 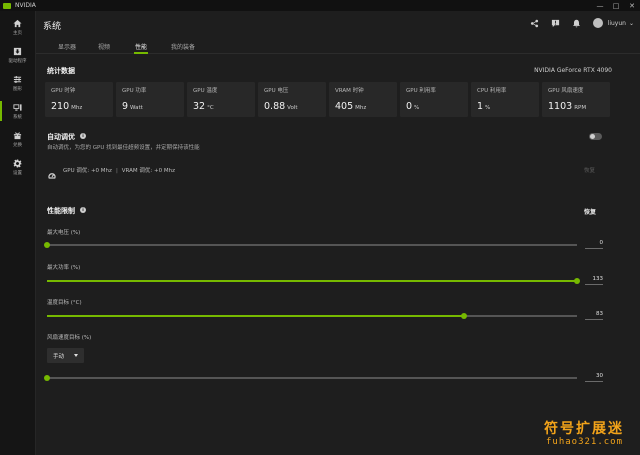 I want to click on nav-item-label: 驱动程序, so click(x=17, y=61).